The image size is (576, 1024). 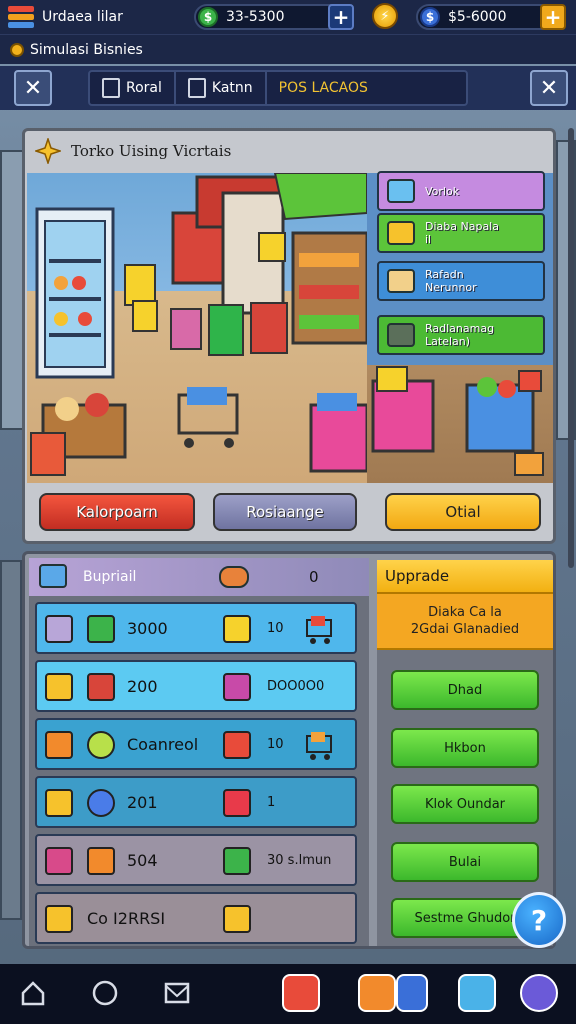 I want to click on shop-item-card: Radlanamag Latelan), so click(x=461, y=335).